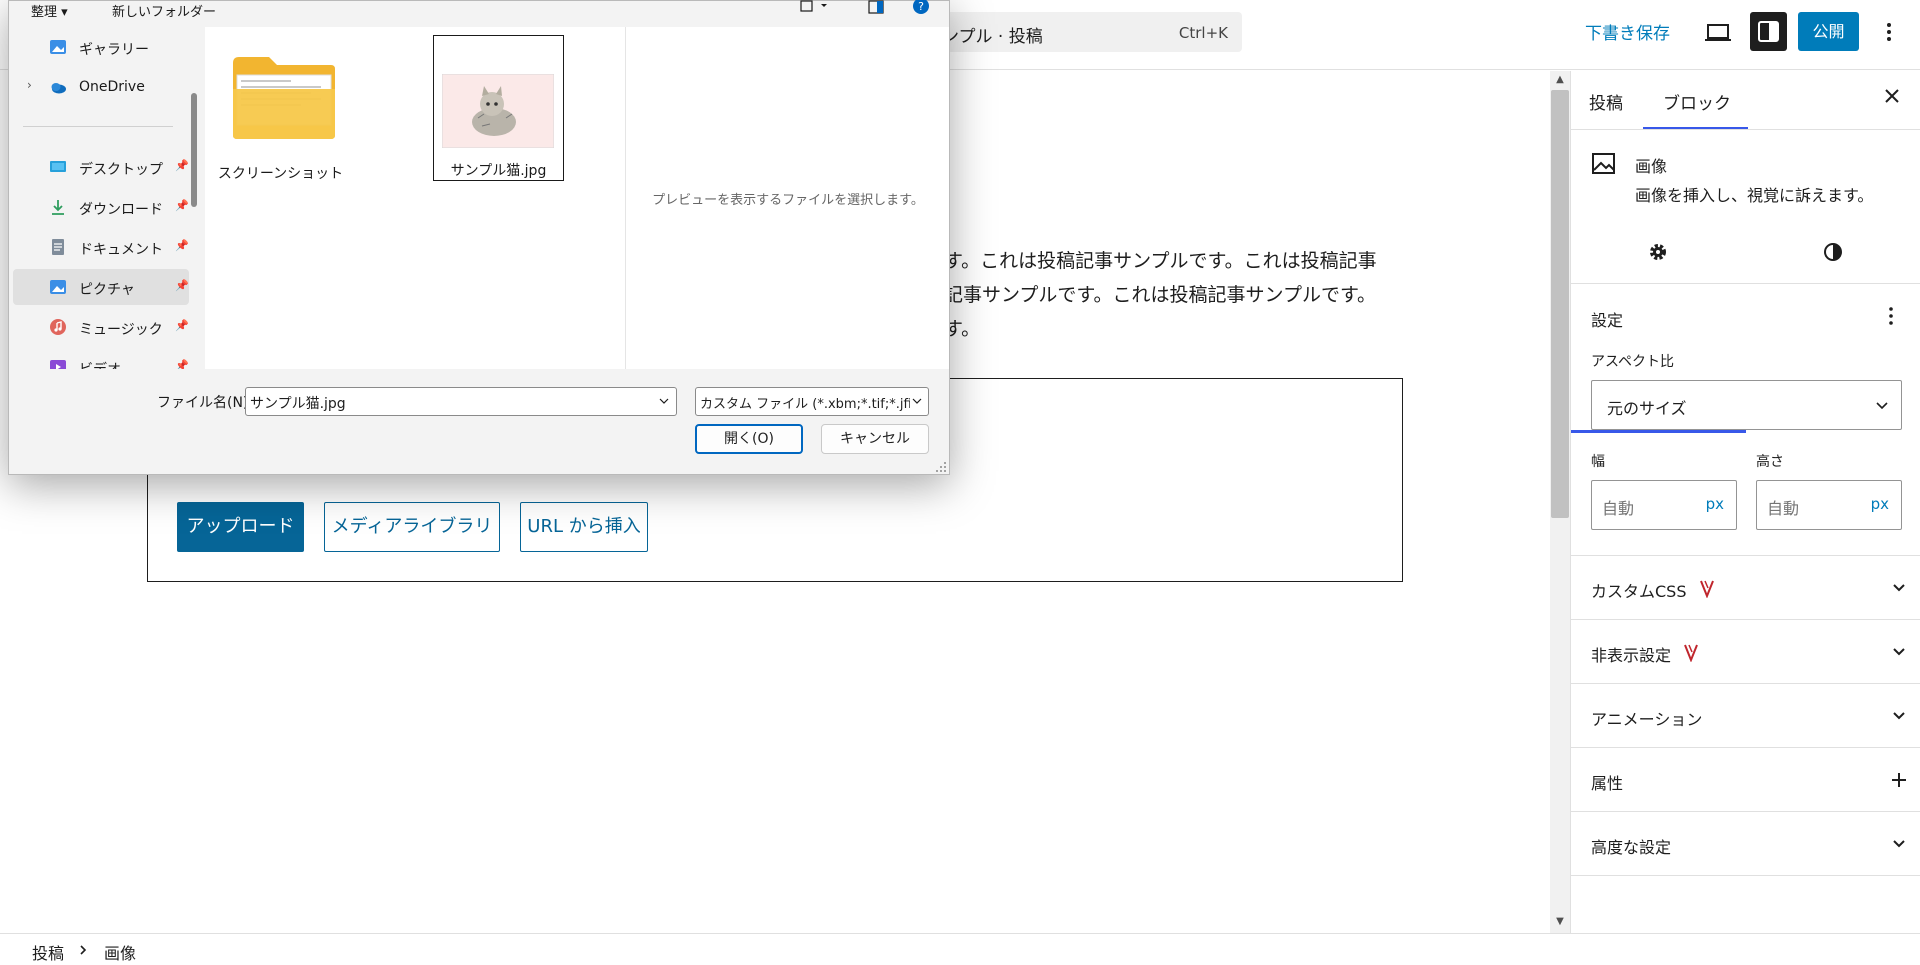  I want to click on media-library-button: メディアライブラリ, so click(412, 527).